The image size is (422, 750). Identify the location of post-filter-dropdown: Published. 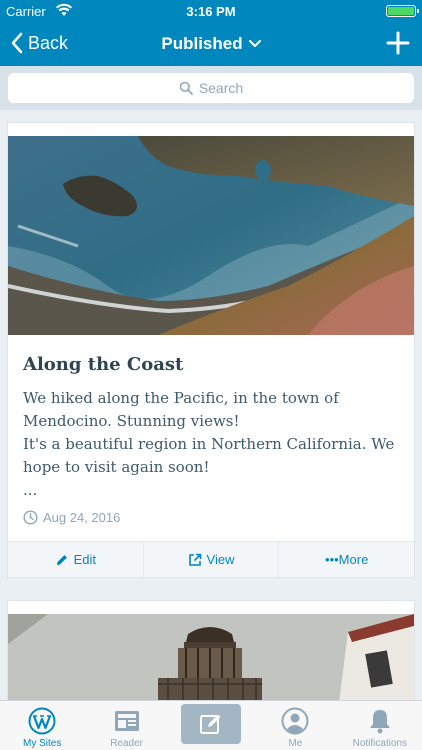
(211, 44).